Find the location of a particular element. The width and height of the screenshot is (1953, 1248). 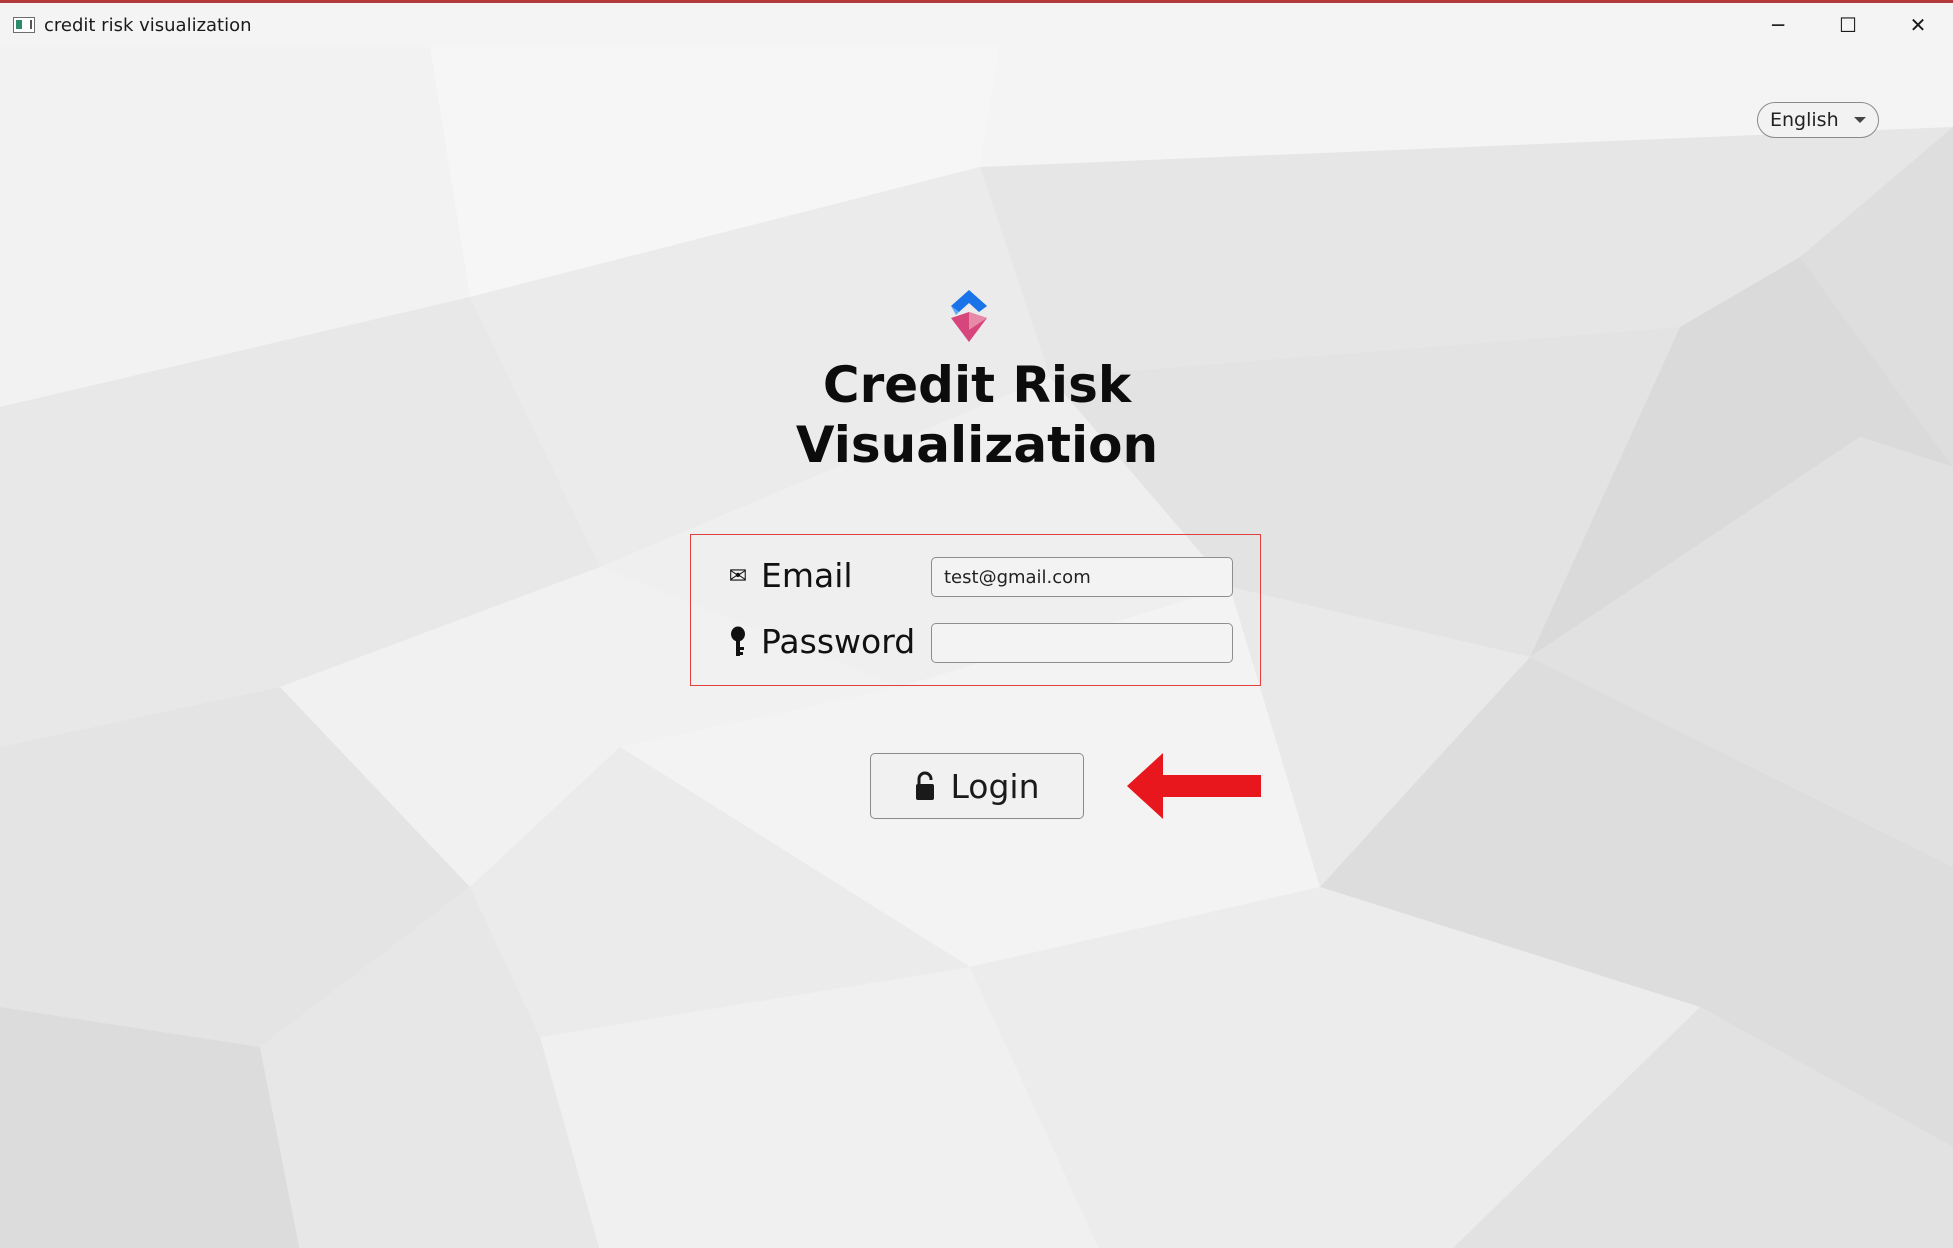

email-field is located at coordinates (1082, 577).